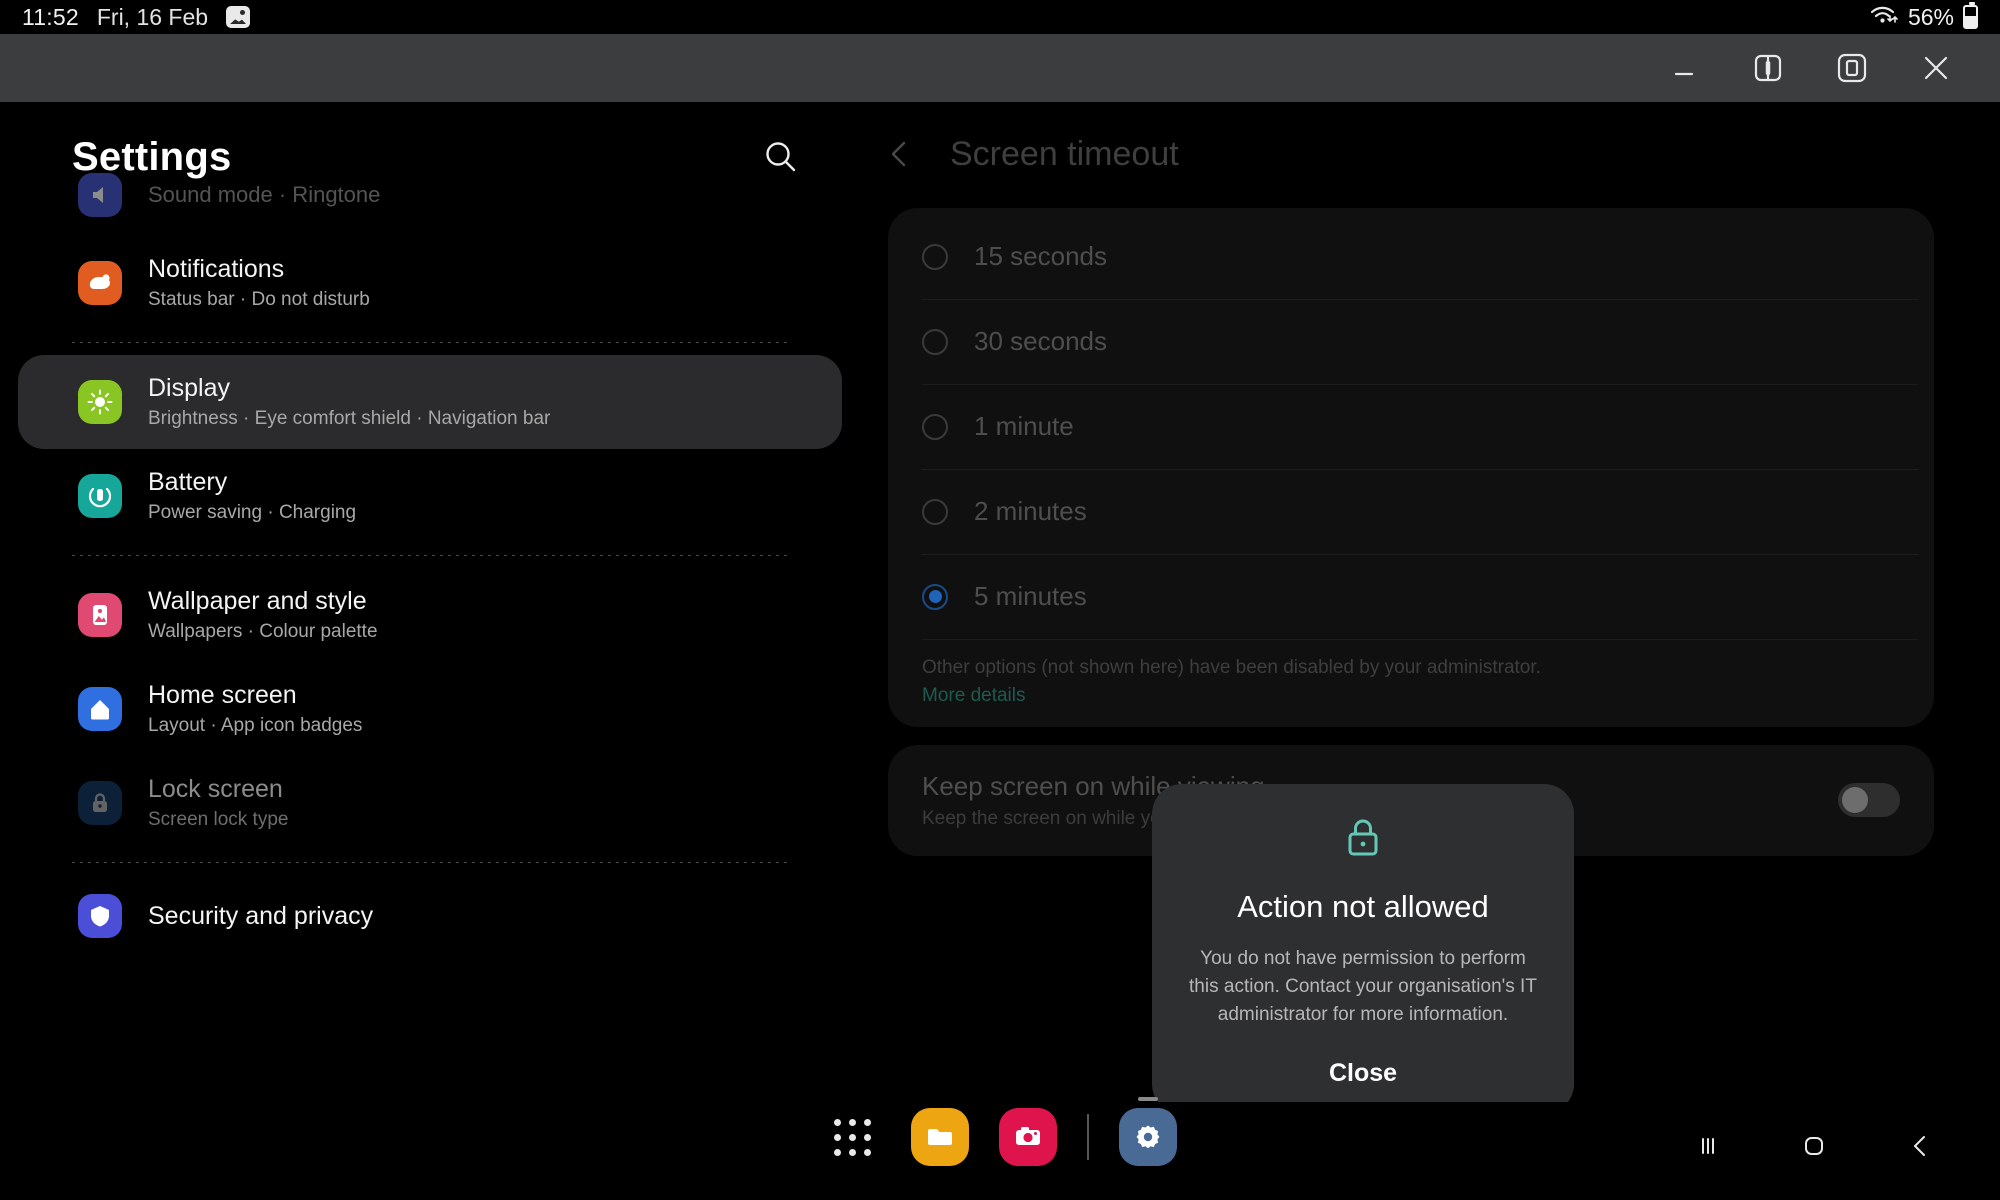  What do you see at coordinates (1363, 1073) in the screenshot?
I see `close-button: Close` at bounding box center [1363, 1073].